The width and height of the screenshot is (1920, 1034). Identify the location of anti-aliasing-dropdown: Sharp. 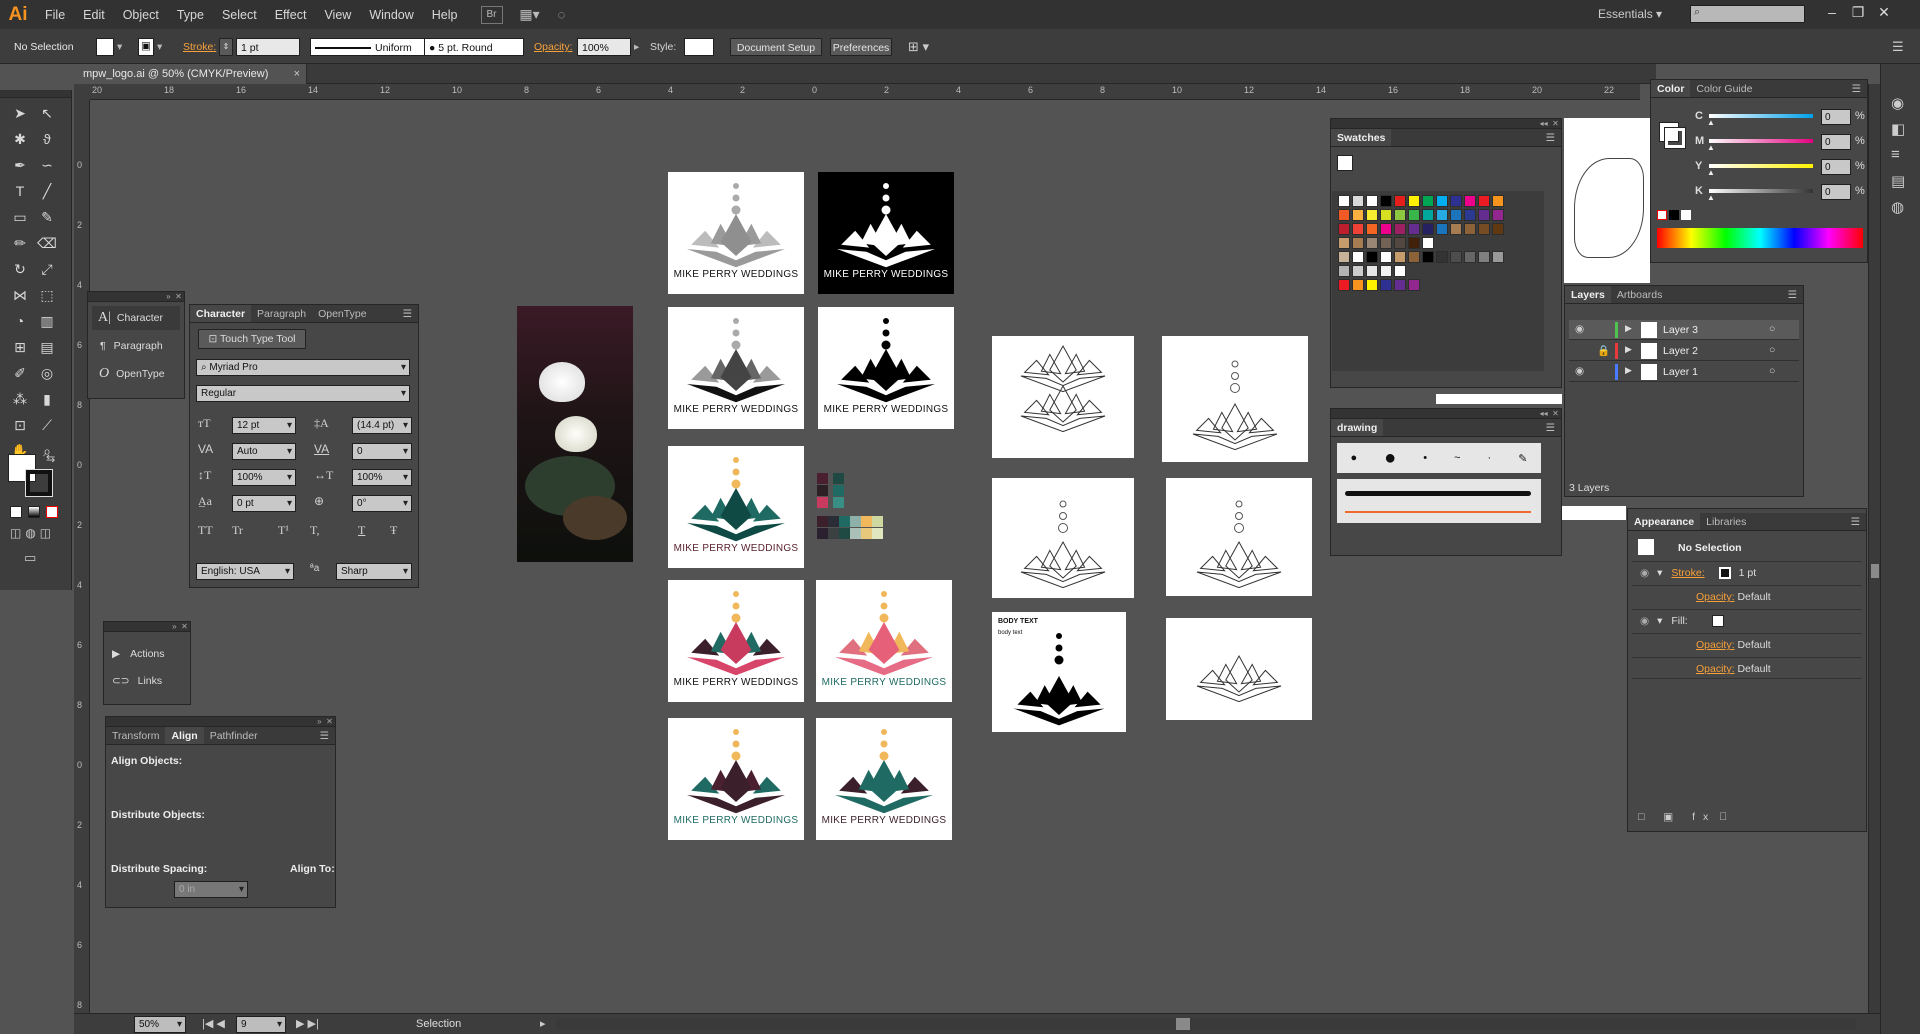
(374, 571).